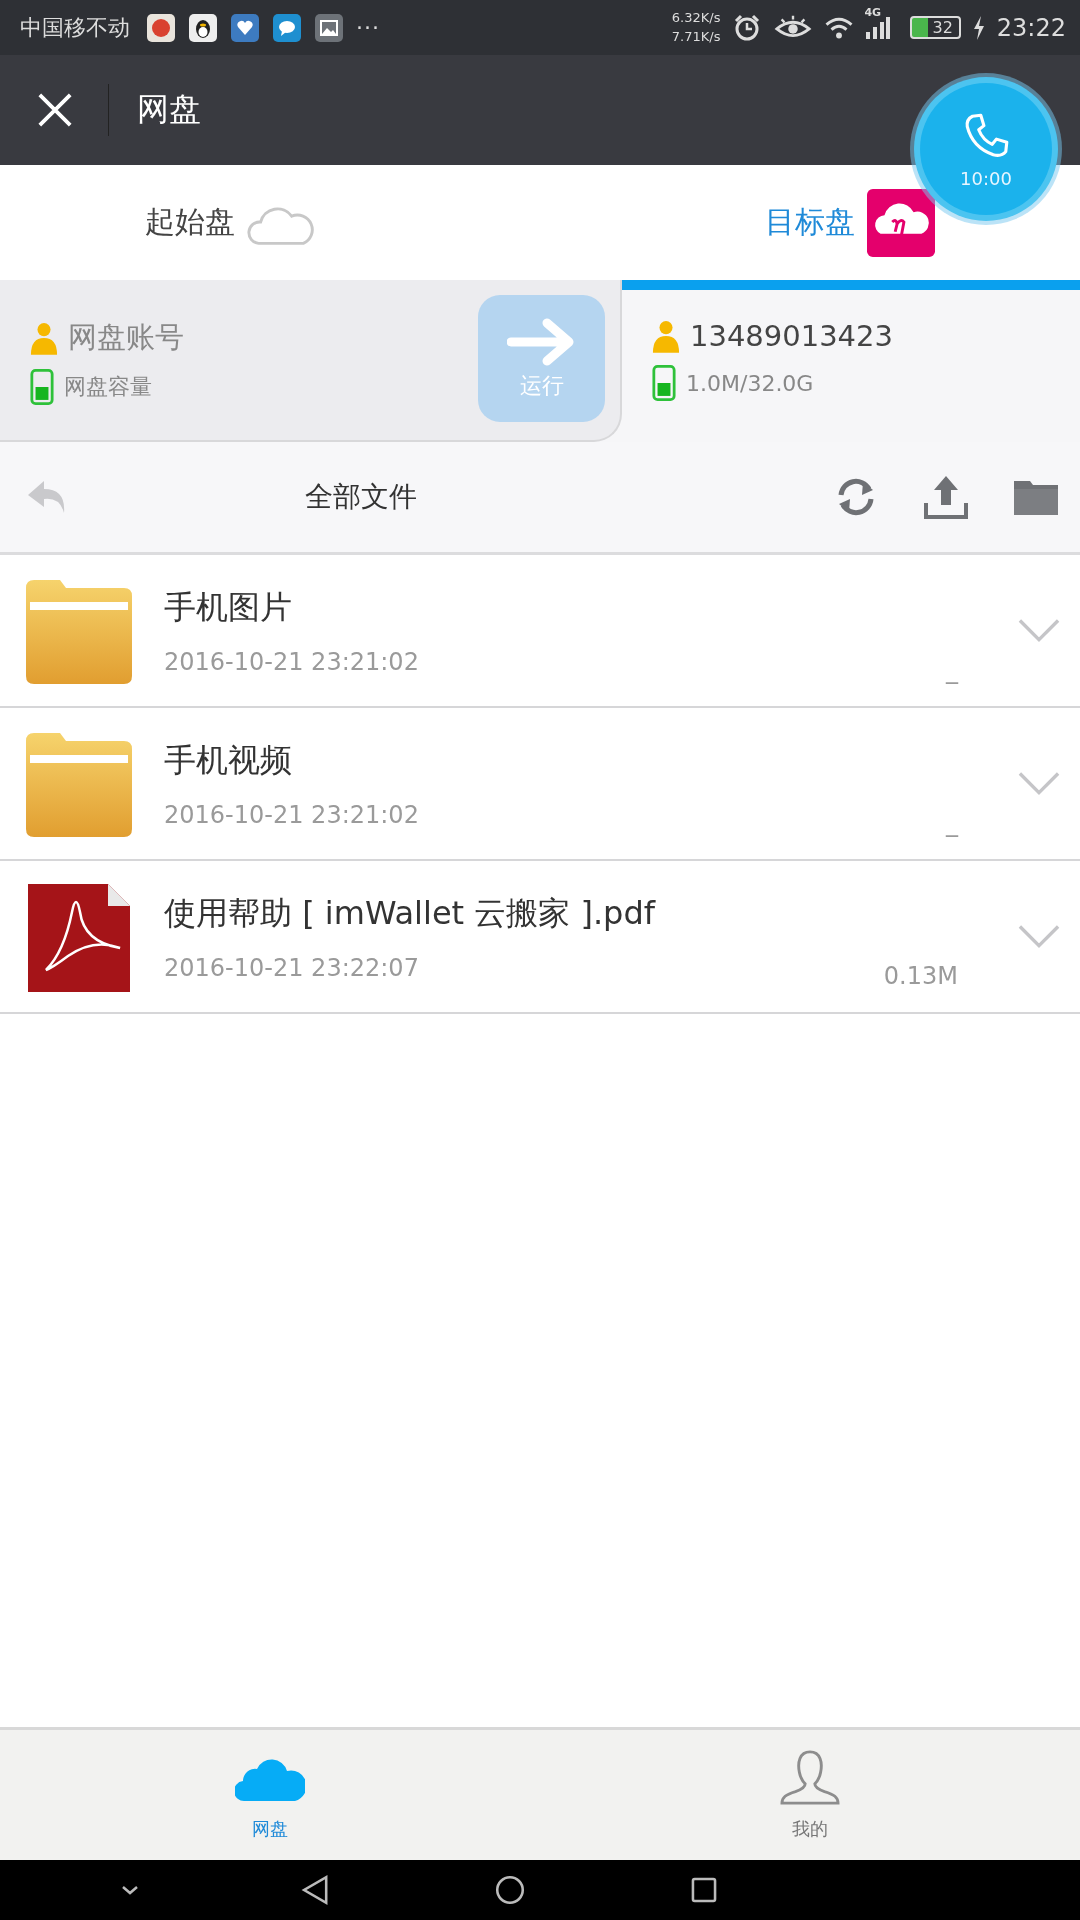  Describe the element at coordinates (203, 27) in the screenshot. I see `penguin-icon` at that location.